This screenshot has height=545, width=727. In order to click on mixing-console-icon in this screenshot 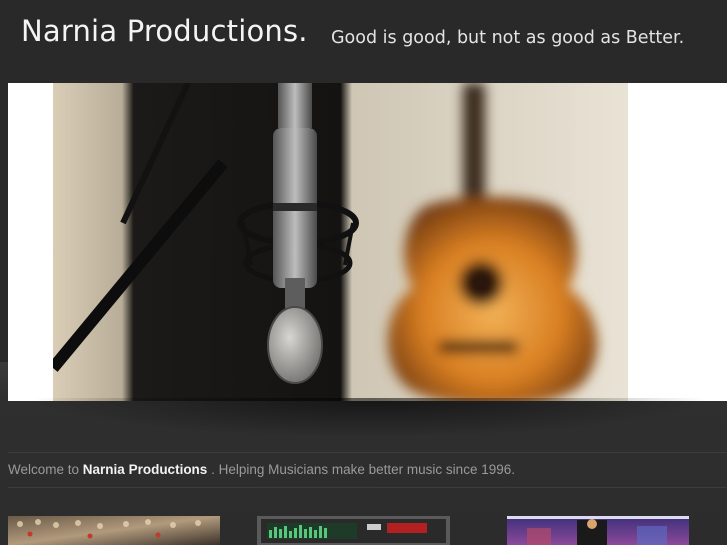, I will do `click(114, 530)`.